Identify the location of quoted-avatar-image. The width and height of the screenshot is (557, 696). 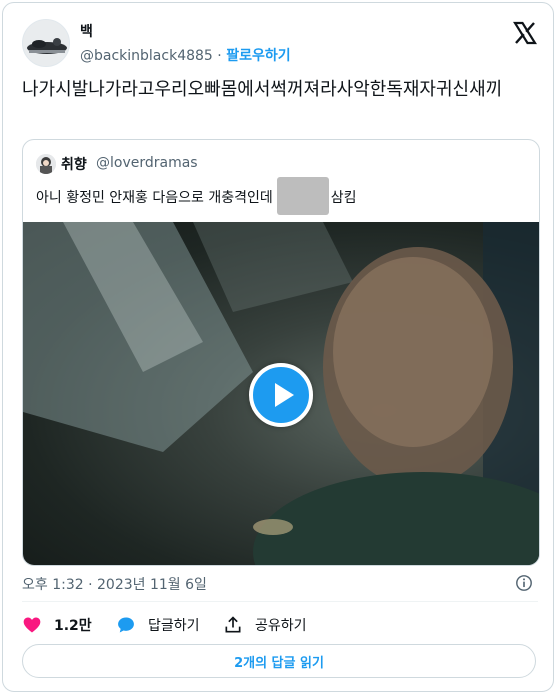
(46, 164).